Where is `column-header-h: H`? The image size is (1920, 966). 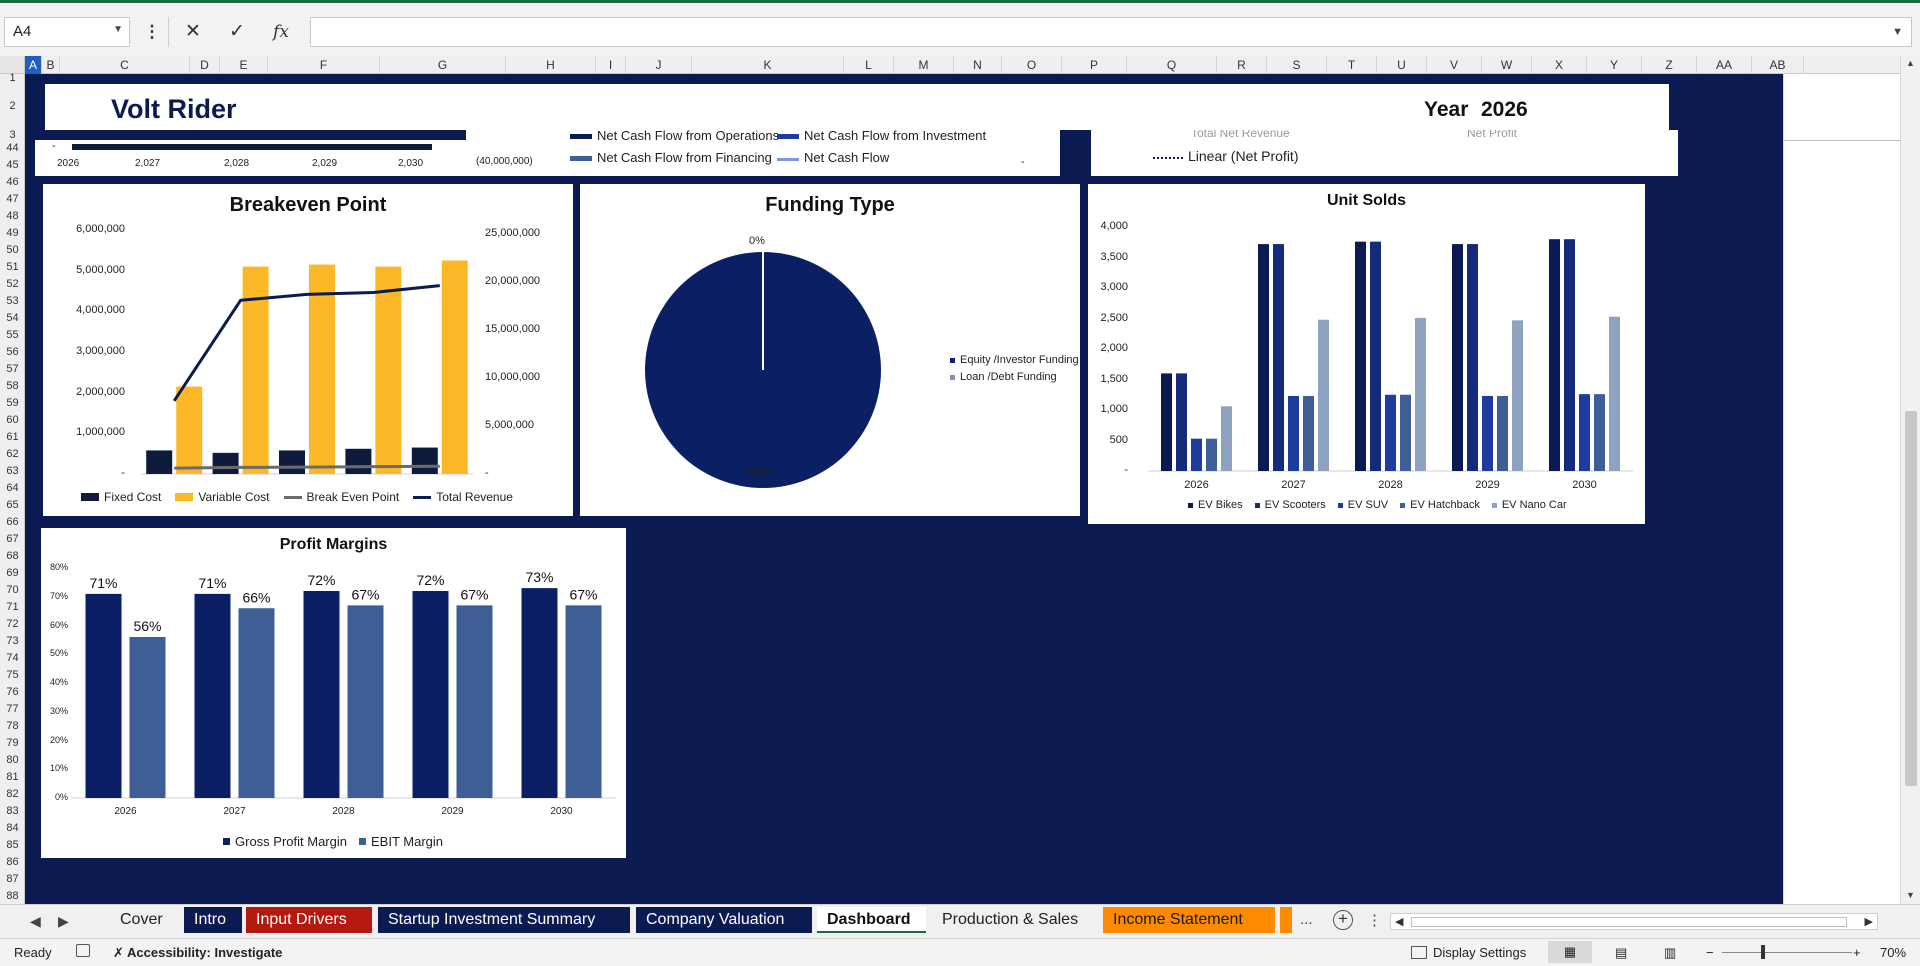
column-header-h: H is located at coordinates (551, 65).